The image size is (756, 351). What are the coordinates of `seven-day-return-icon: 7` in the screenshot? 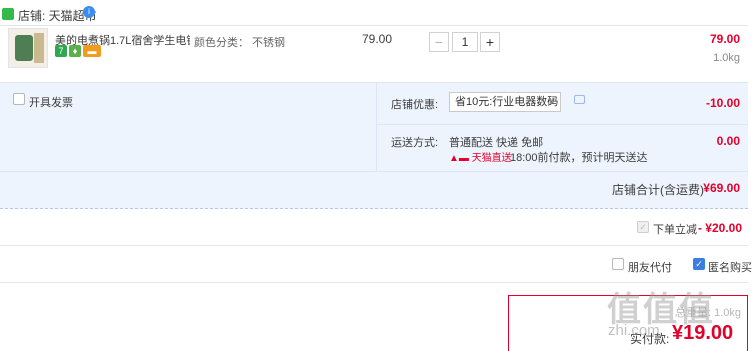 It's located at (61, 51).